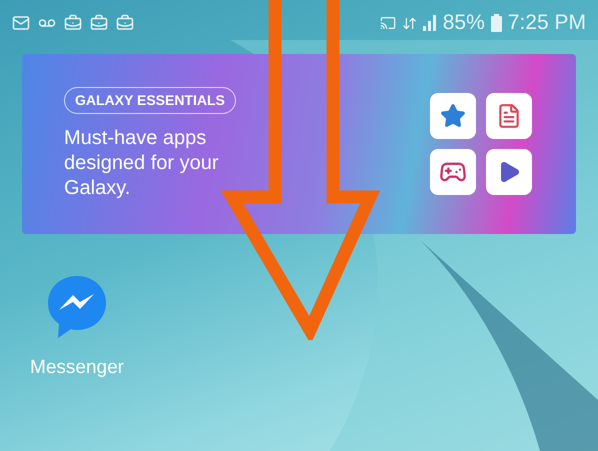 This screenshot has width=598, height=451. What do you see at coordinates (21, 23) in the screenshot?
I see `mail-icon` at bounding box center [21, 23].